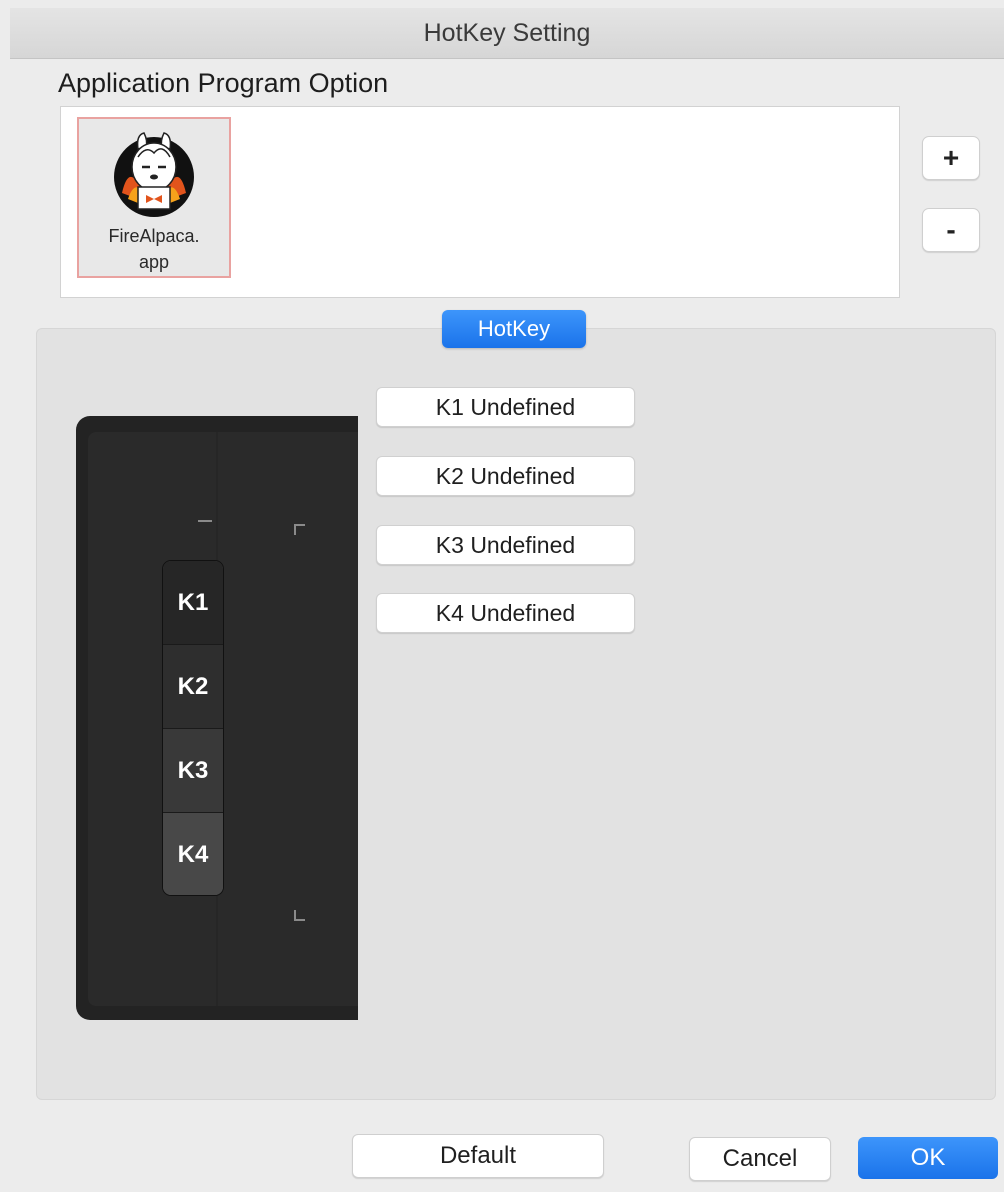 This screenshot has height=1192, width=1004. I want to click on add-button-label: +, so click(951, 157).